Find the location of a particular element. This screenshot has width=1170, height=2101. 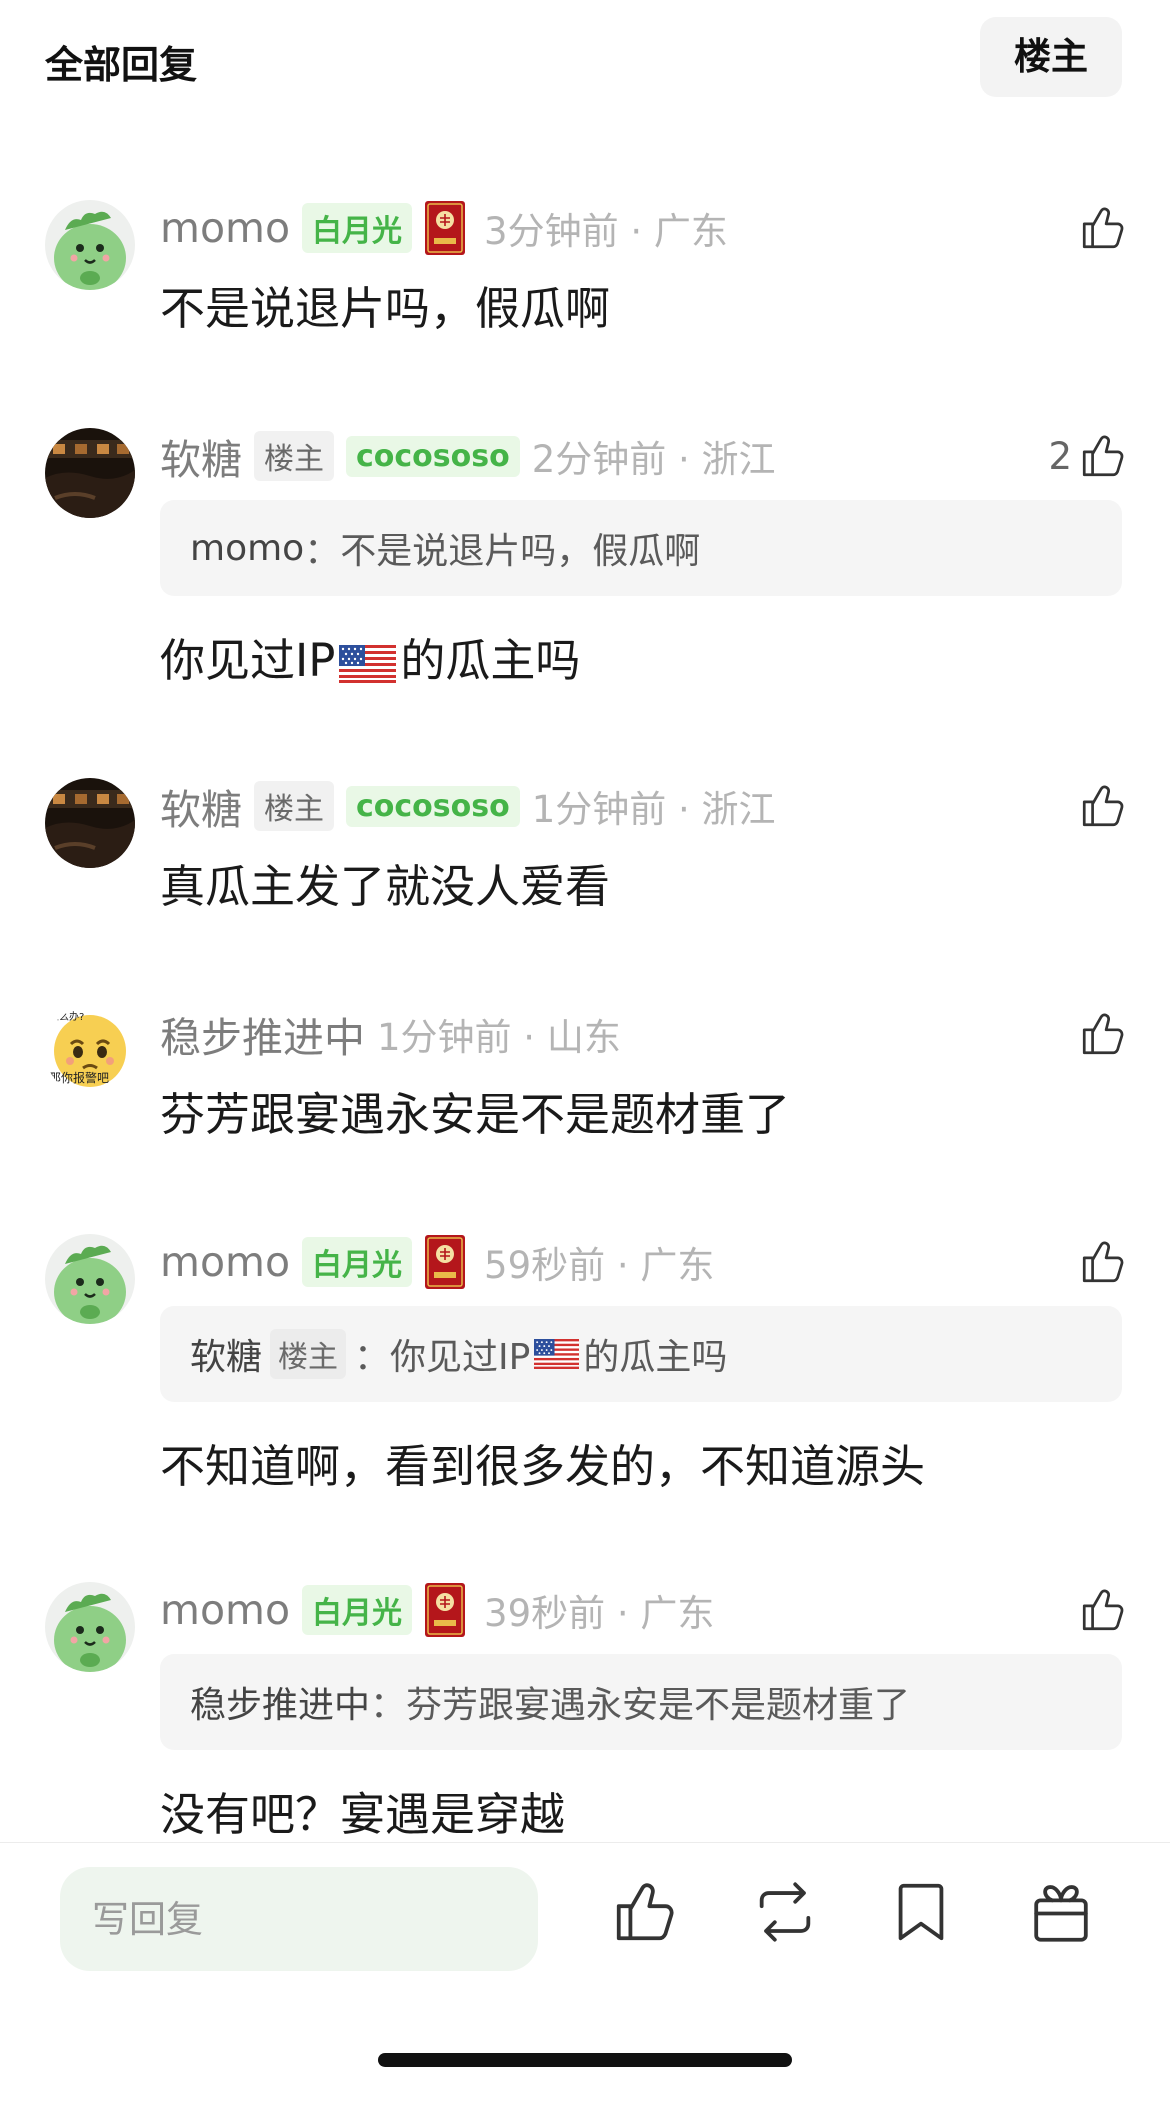

comment-text-part: 的瓜主吗 is located at coordinates (490, 660).